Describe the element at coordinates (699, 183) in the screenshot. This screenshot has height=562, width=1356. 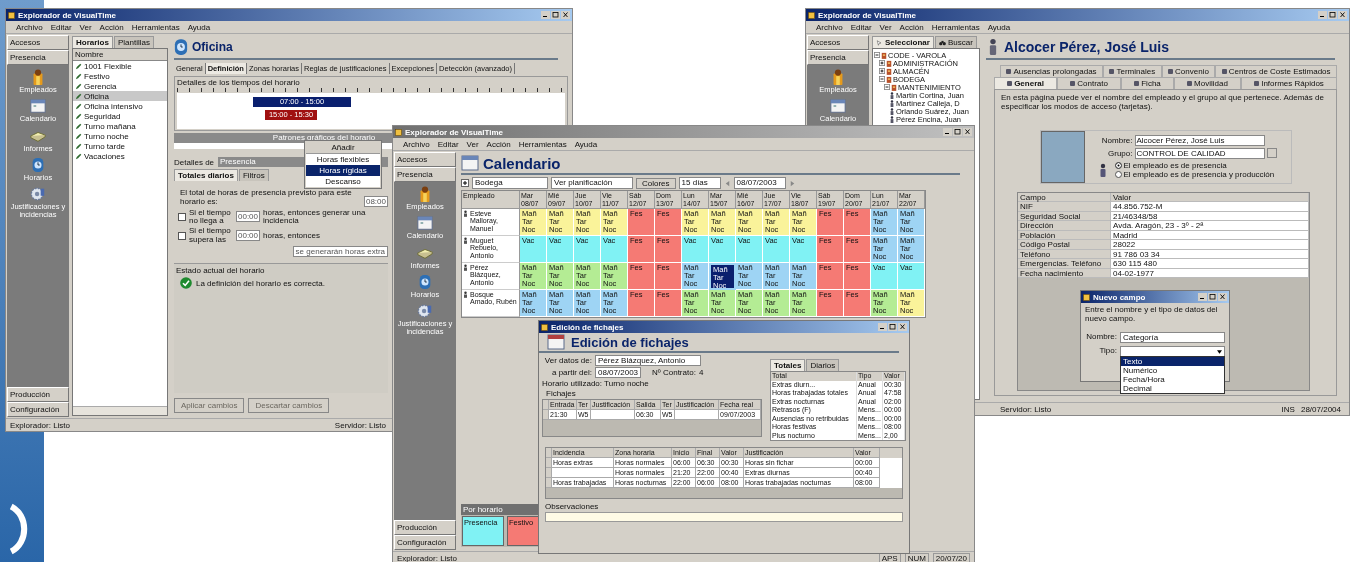
I see `range-dropdown: 15 días` at that location.